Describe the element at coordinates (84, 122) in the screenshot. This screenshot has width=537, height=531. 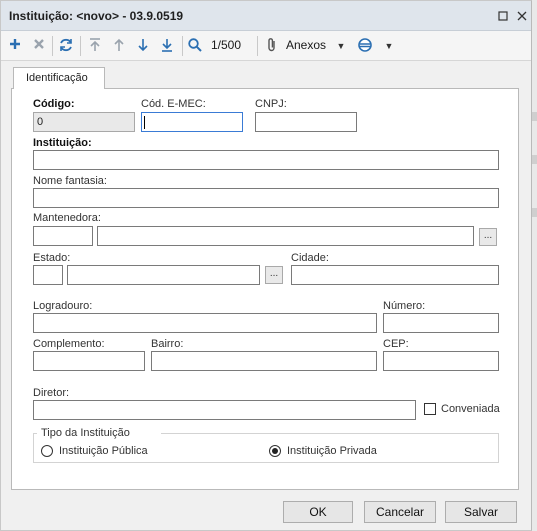
I see `codigo-field: 0` at that location.